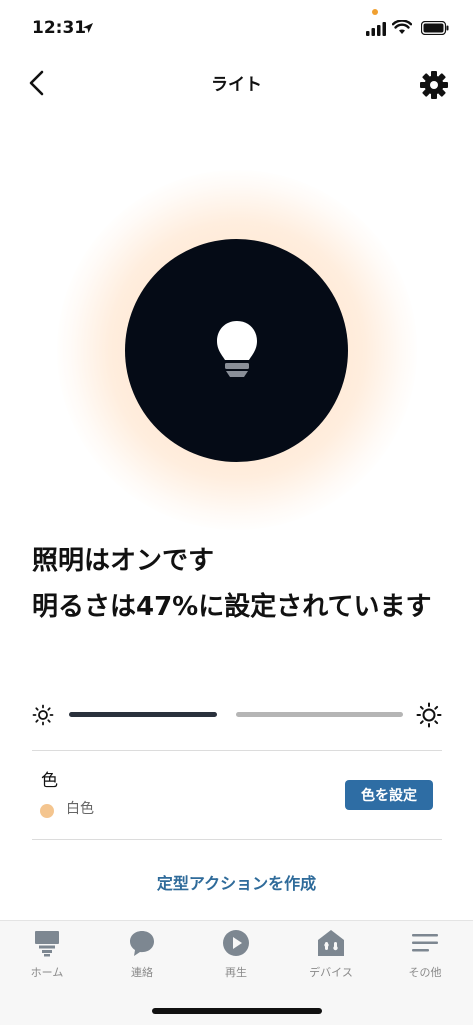  I want to click on tab-label: 再生, so click(236, 972).